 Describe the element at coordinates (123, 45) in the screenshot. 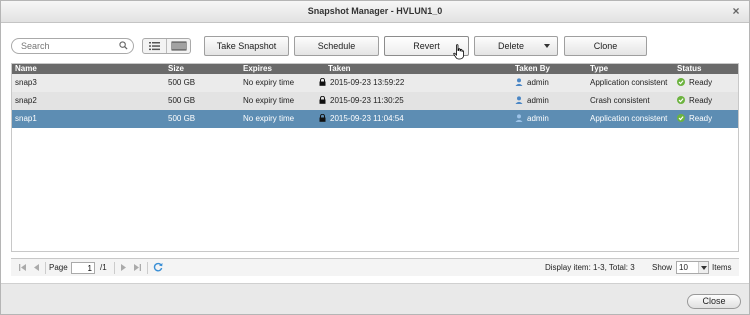

I see `search-icon` at that location.